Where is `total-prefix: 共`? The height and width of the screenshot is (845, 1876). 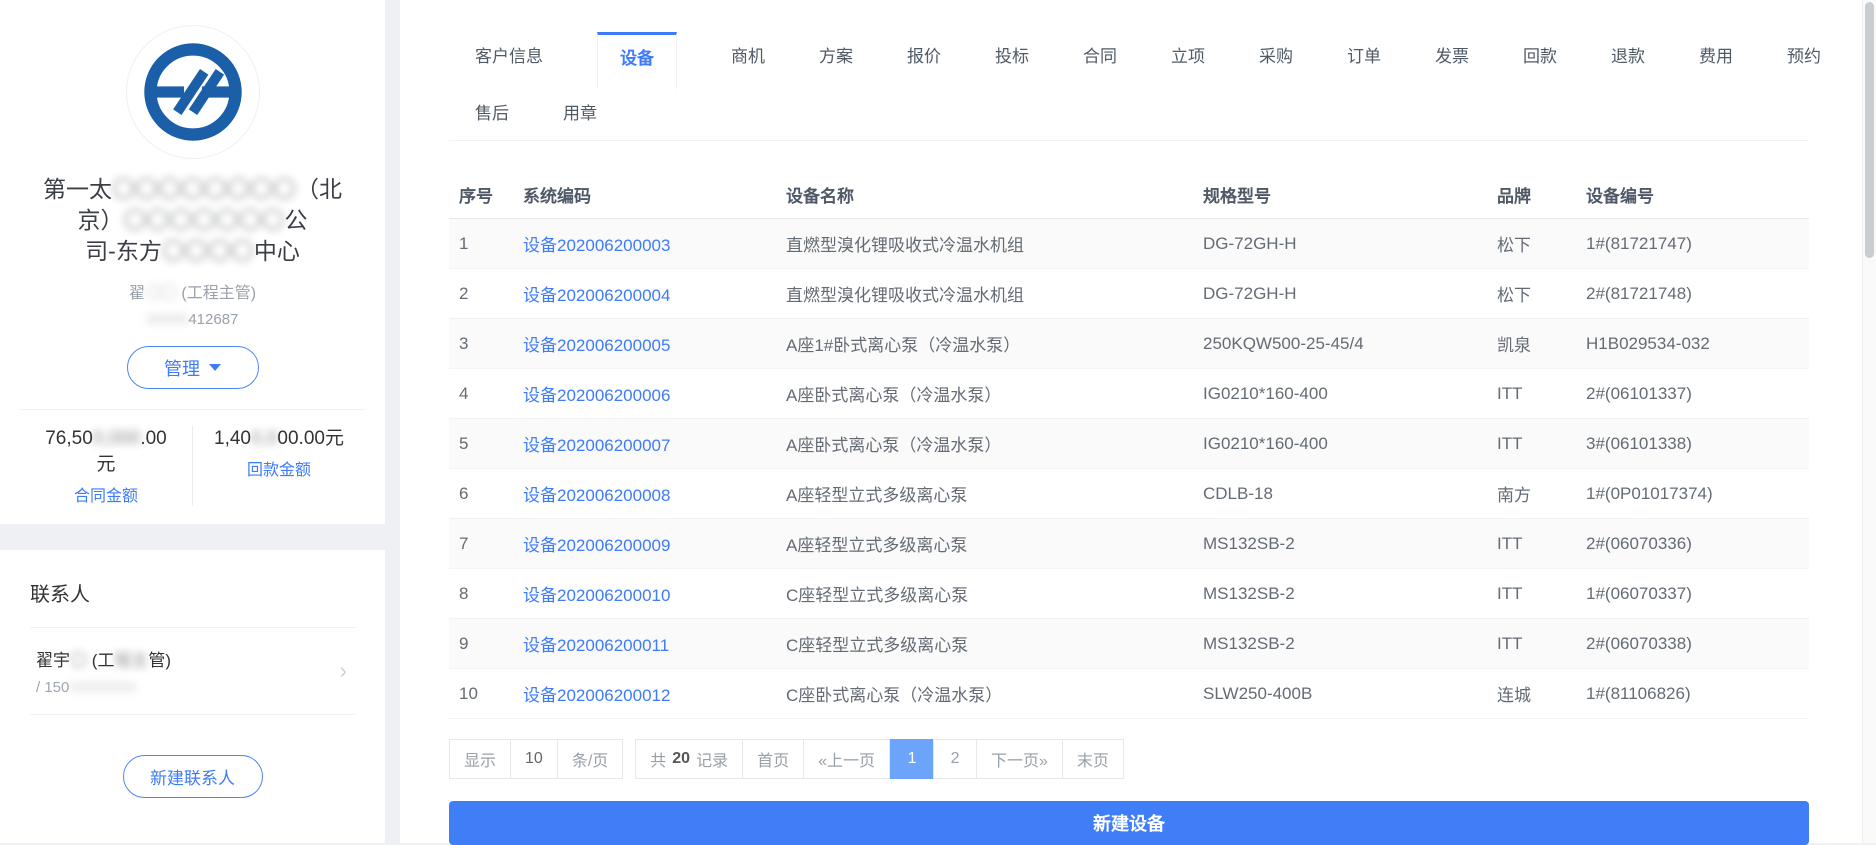 total-prefix: 共 is located at coordinates (658, 761).